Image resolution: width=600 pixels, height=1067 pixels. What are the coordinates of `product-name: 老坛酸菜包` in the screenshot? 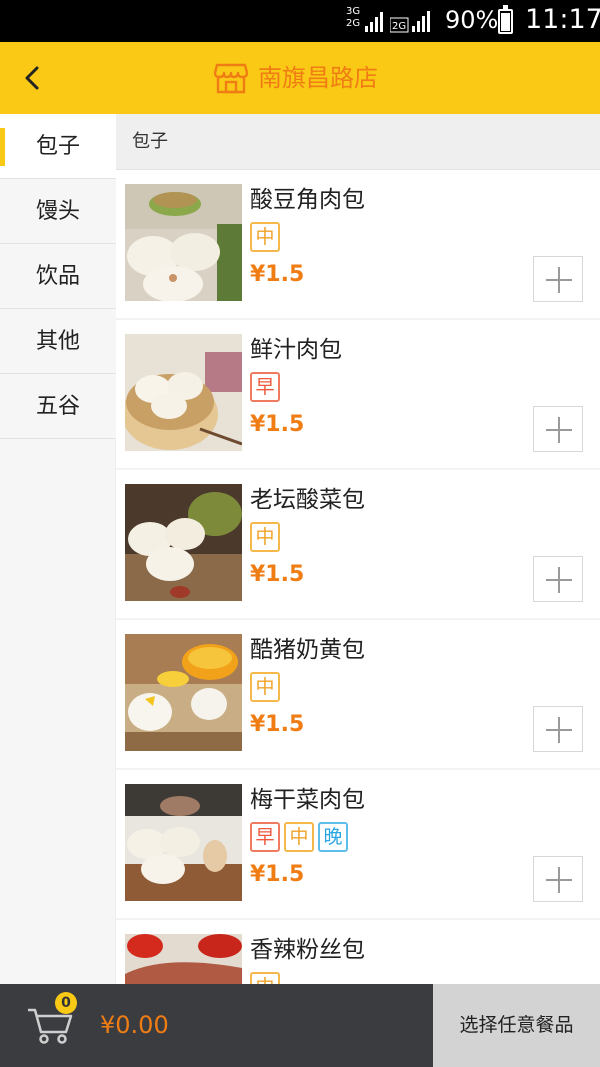 It's located at (307, 500).